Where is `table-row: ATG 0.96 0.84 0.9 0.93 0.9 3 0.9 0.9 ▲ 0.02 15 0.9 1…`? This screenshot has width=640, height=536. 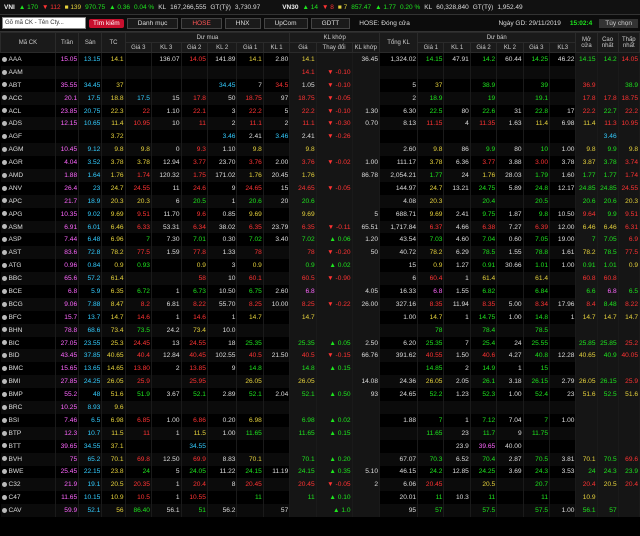 table-row: ATG 0.96 0.84 0.9 0.93 0.9 3 0.9 0.9 ▲ 0.02 15 0.9 1… is located at coordinates (320, 266).